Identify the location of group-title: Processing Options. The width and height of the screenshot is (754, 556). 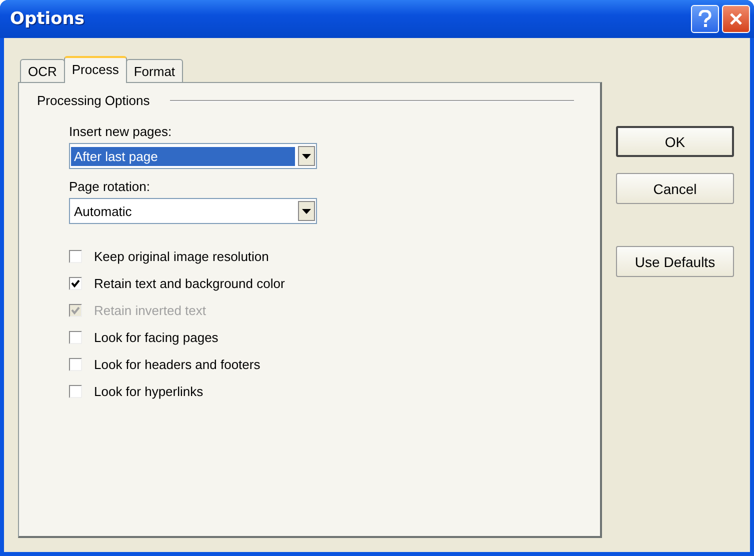
(93, 100).